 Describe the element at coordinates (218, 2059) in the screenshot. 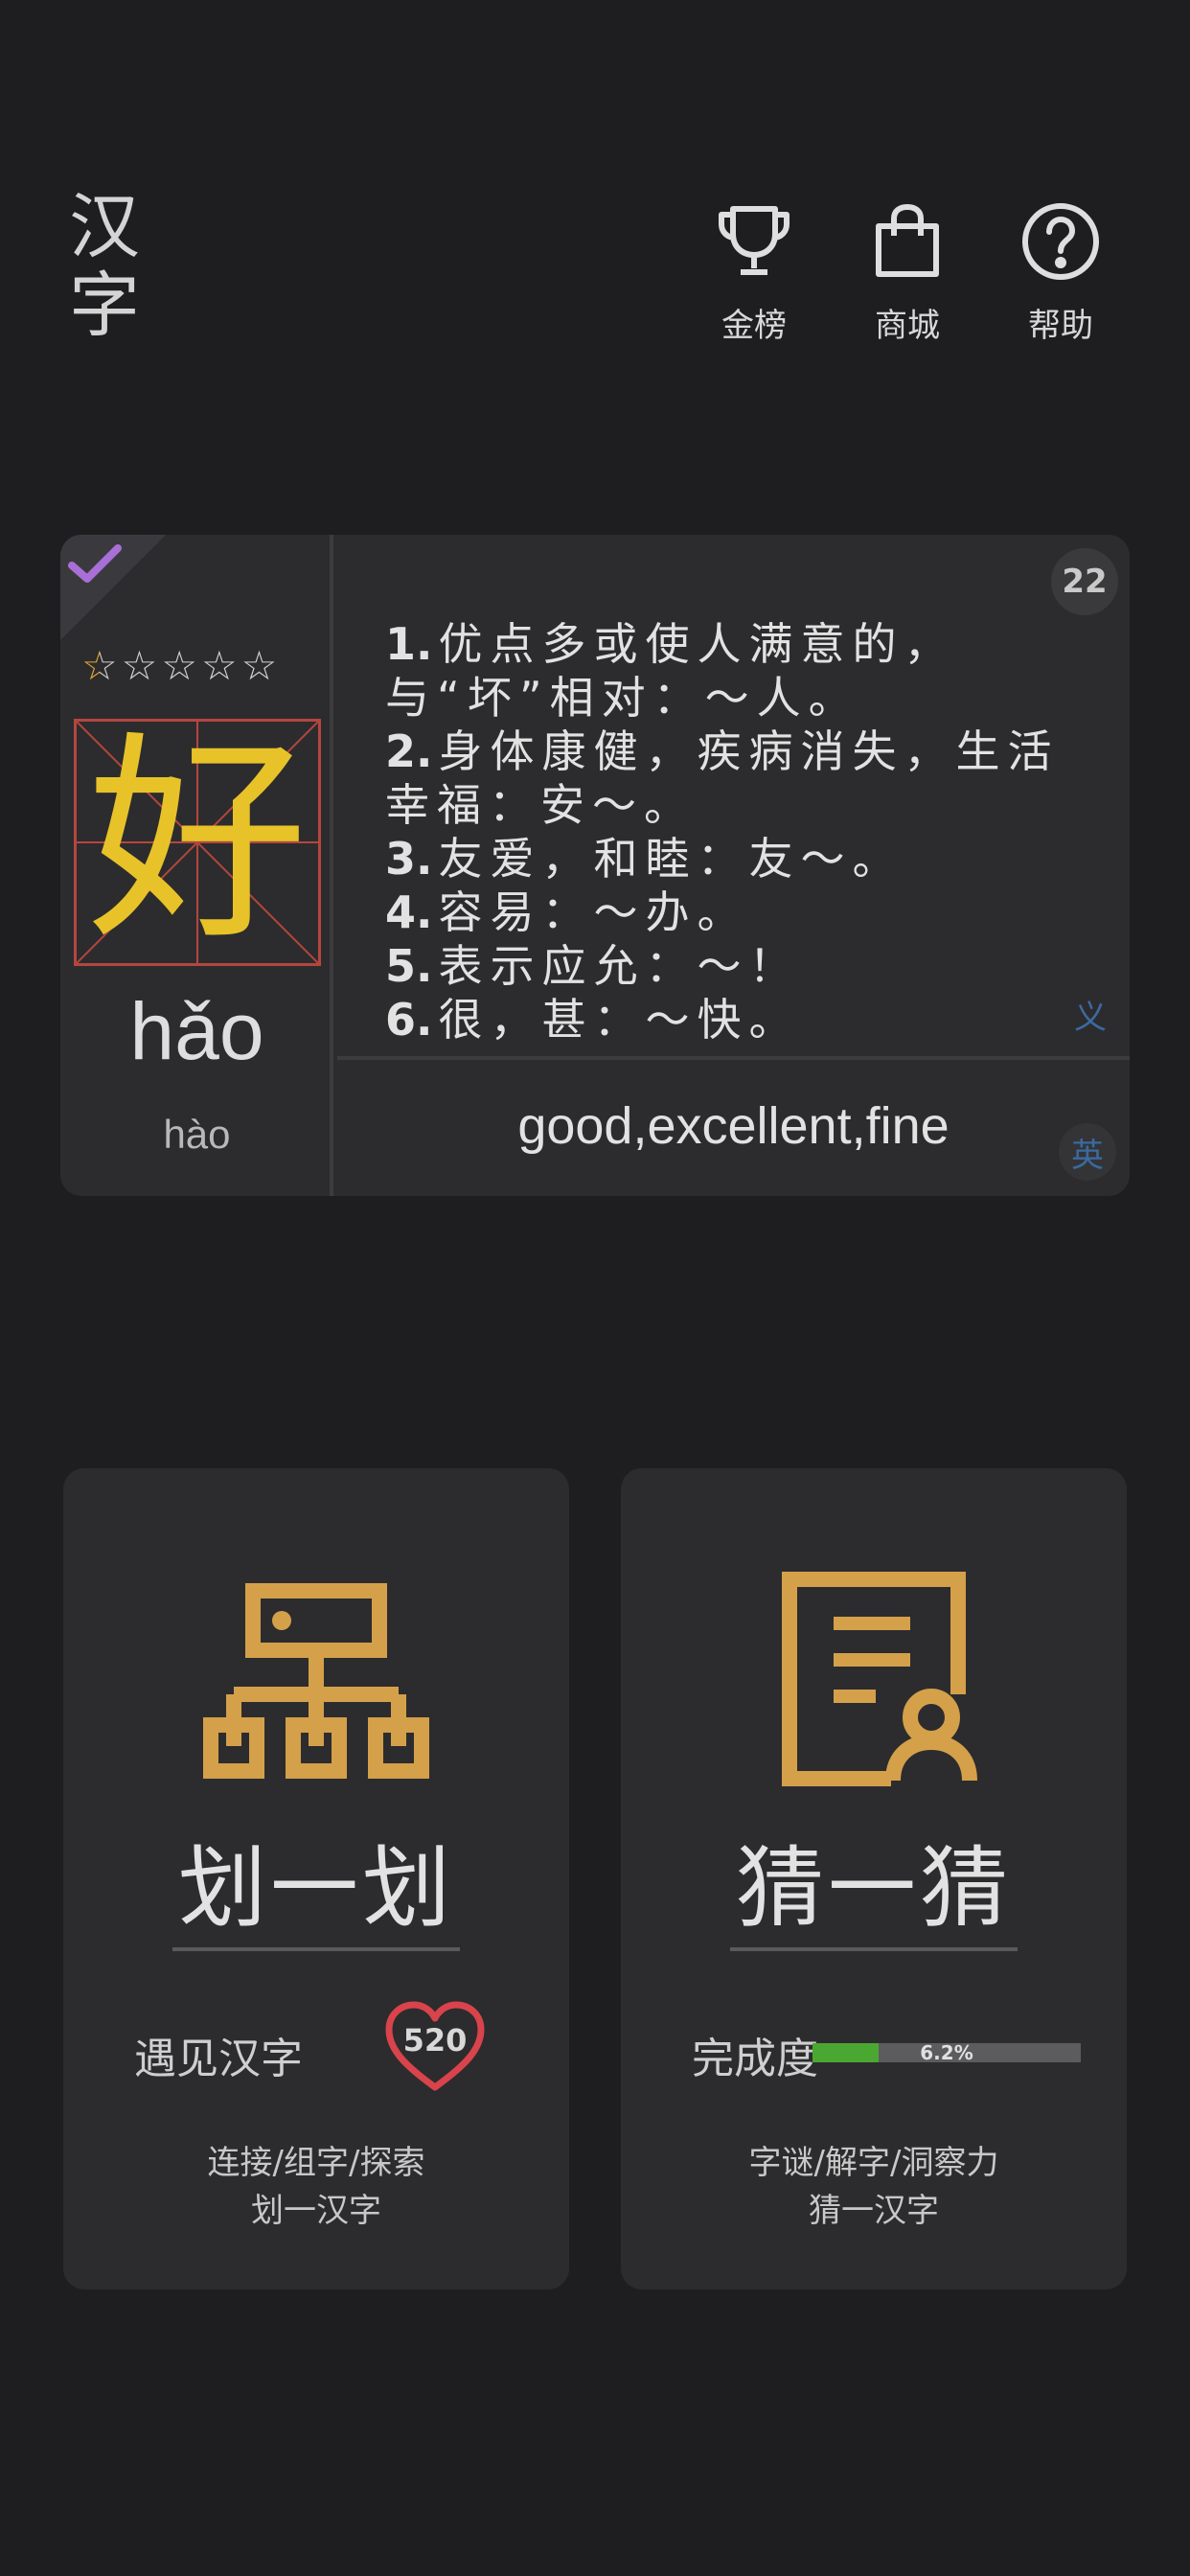

I see `mode-stat-label: 遇见汉字` at that location.